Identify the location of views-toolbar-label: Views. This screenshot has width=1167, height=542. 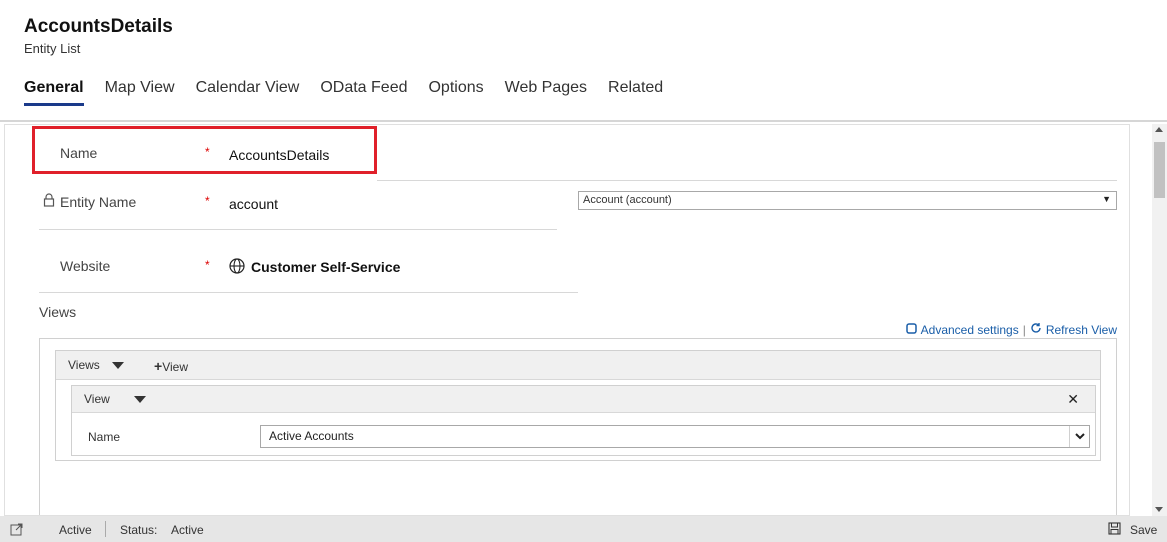
(84, 365).